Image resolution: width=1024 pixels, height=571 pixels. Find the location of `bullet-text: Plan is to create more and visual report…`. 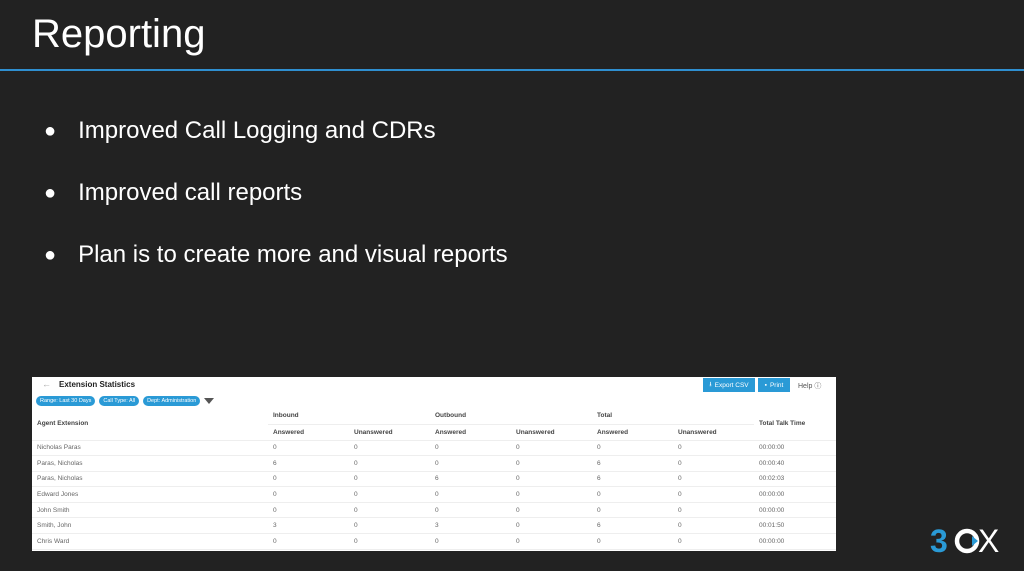

bullet-text: Plan is to create more and visual report… is located at coordinates (293, 254).